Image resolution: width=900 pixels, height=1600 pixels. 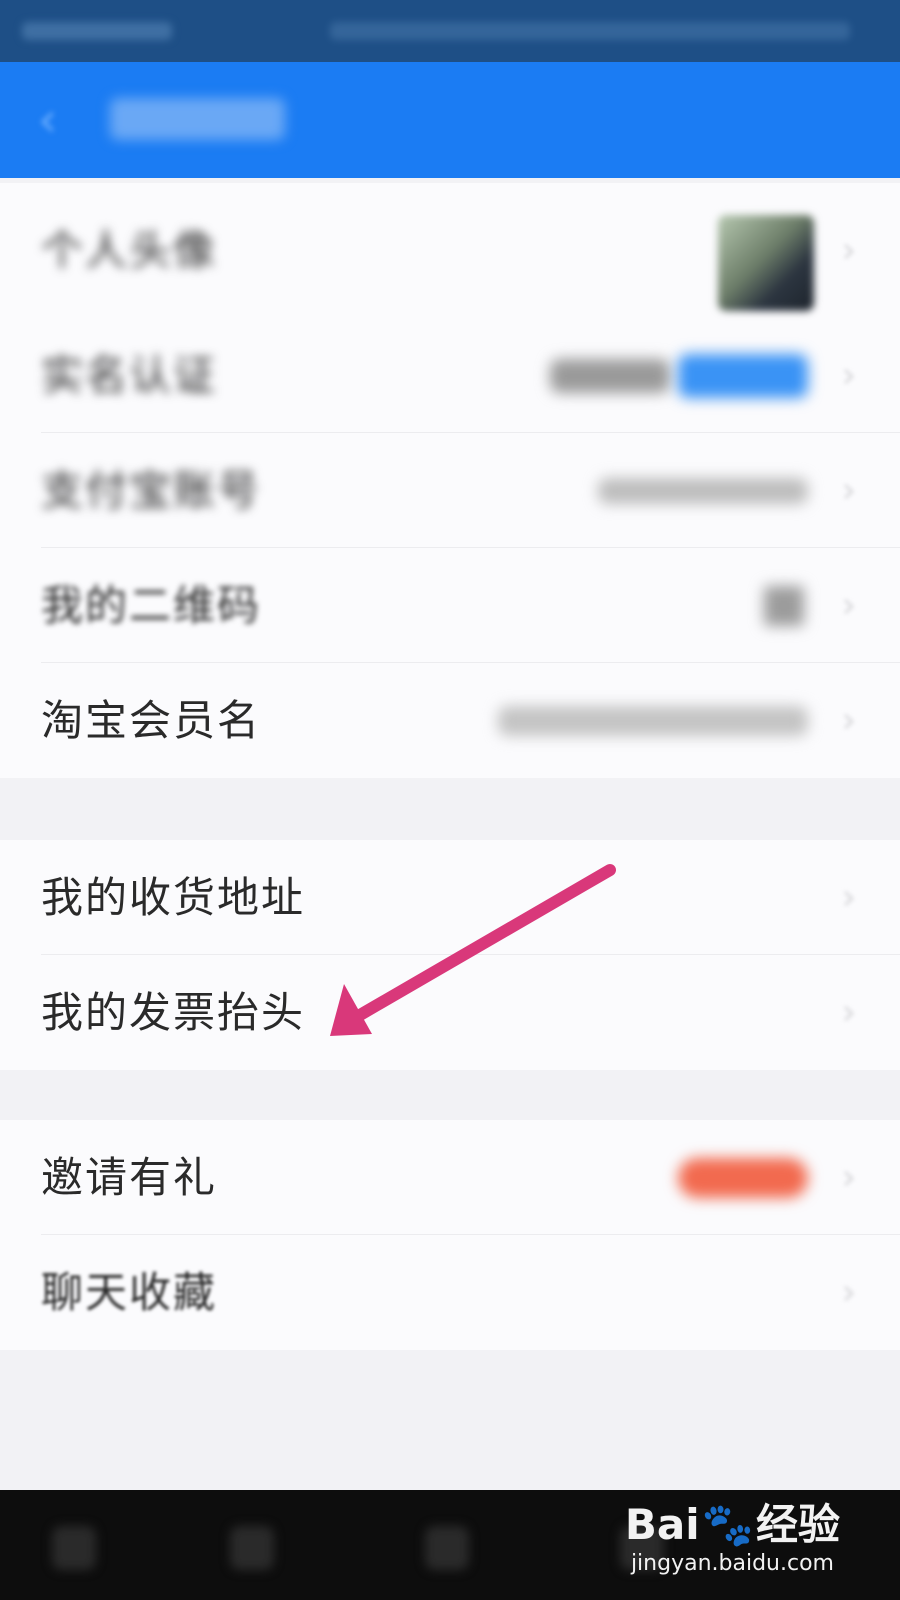 What do you see at coordinates (450, 1177) in the screenshot?
I see `row-invite: 邀请有礼 ›` at bounding box center [450, 1177].